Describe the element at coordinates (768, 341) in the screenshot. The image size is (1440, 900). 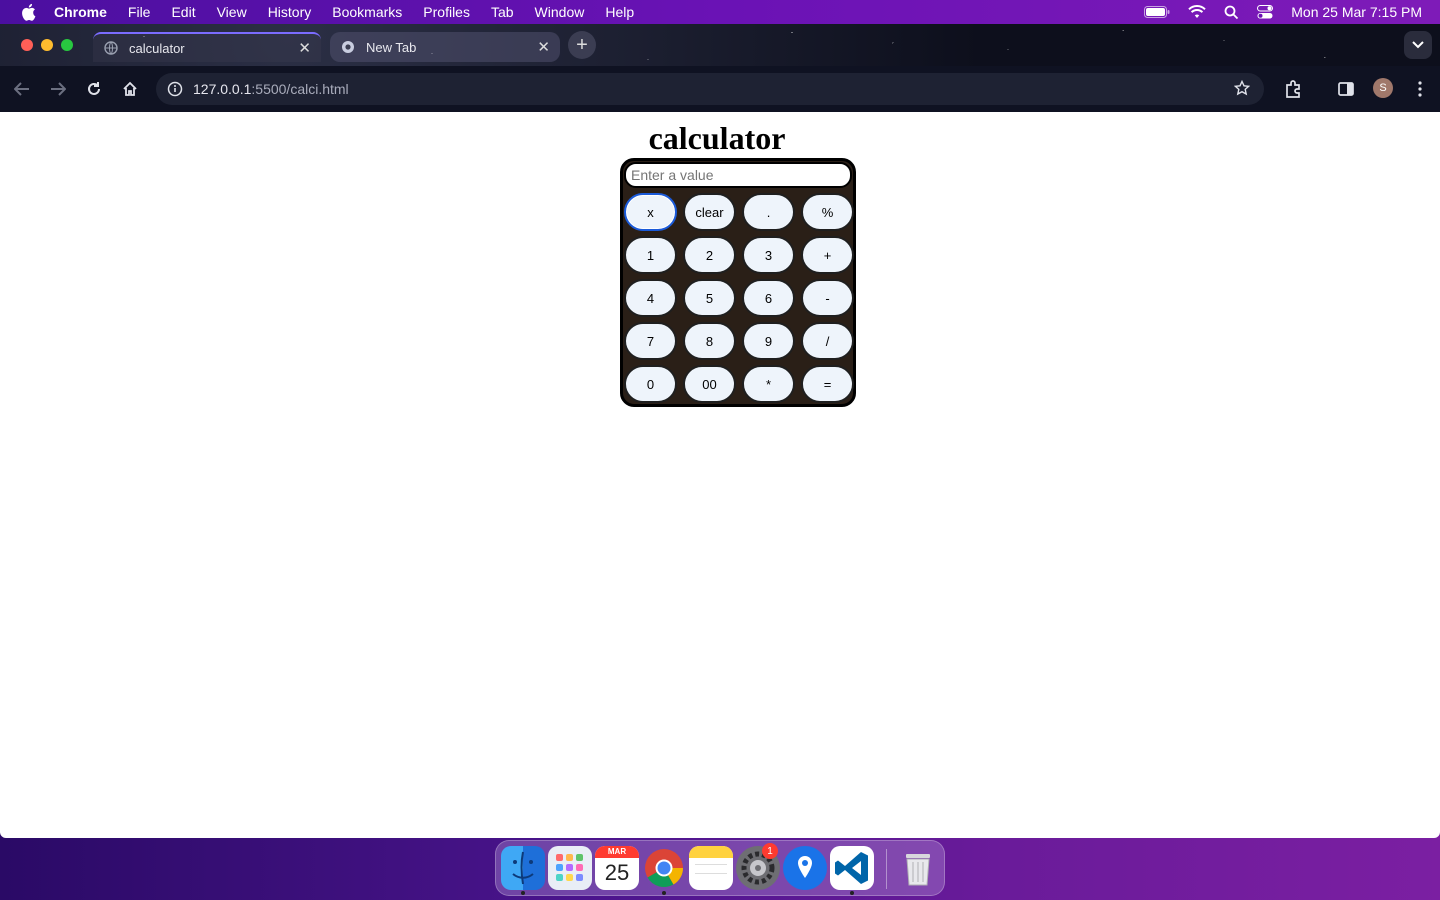
I see `key-9: 9` at that location.